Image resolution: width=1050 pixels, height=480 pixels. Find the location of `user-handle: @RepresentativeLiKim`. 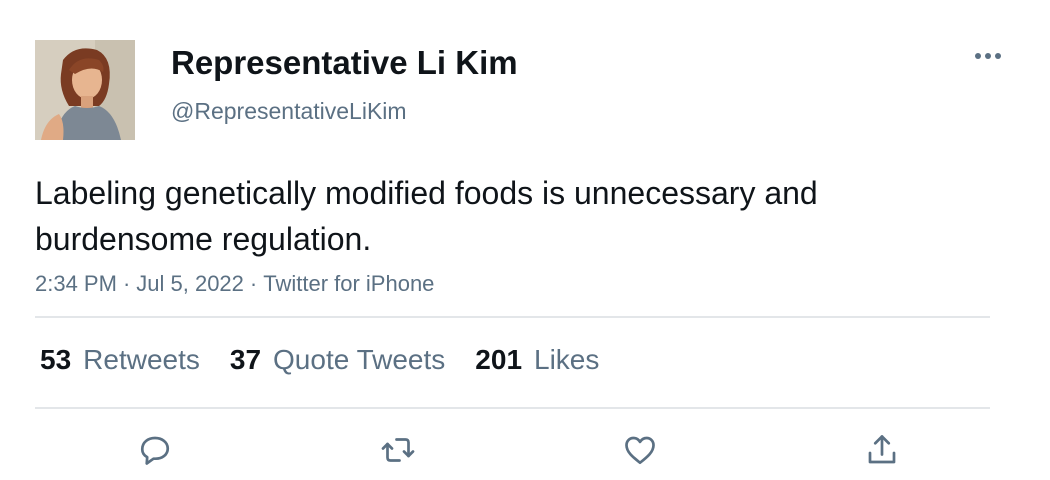

user-handle: @RepresentativeLiKim is located at coordinates (289, 111).